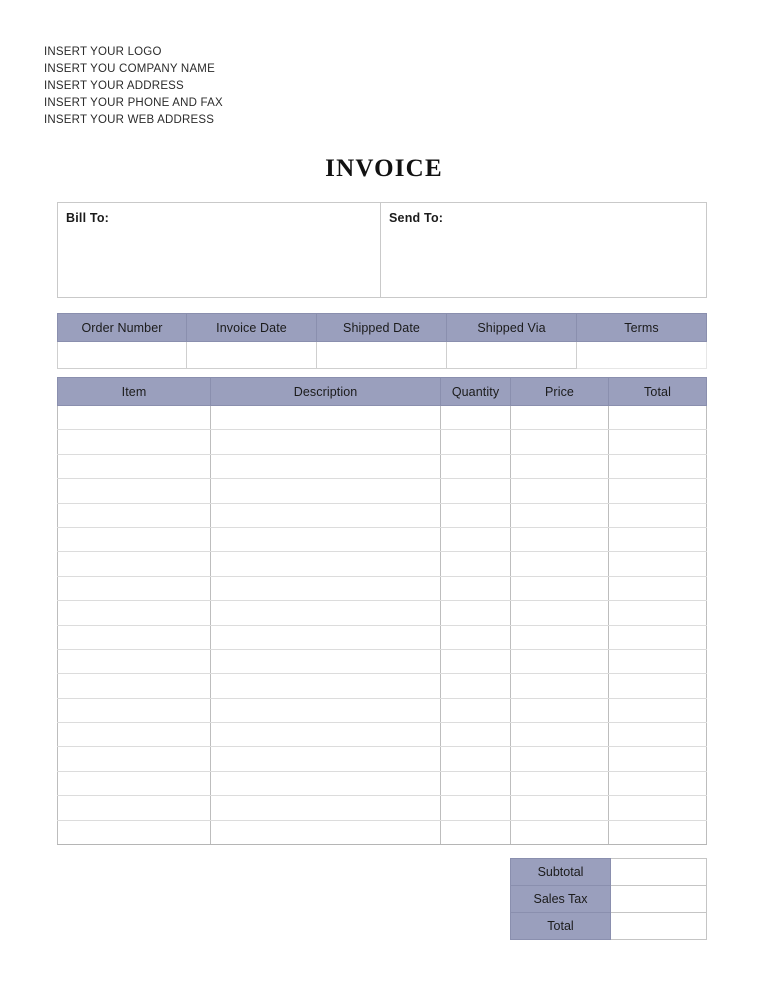 The image size is (768, 993). What do you see at coordinates (219, 250) in the screenshot?
I see `bill-to-cell: Bill To:` at bounding box center [219, 250].